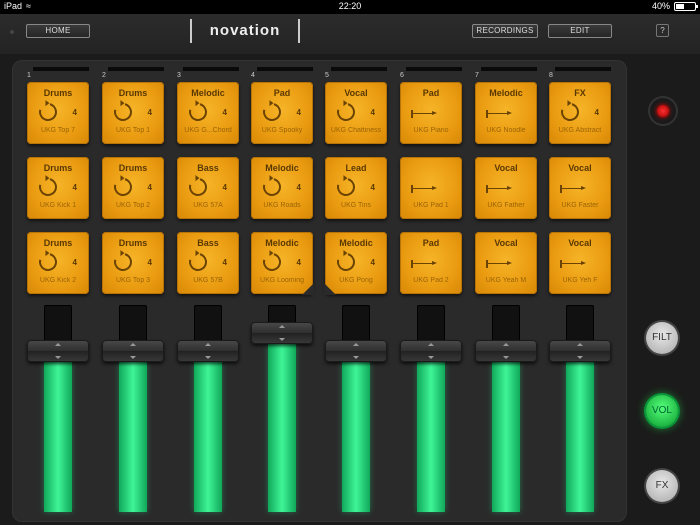 The image size is (700, 525). Describe the element at coordinates (58, 188) in the screenshot. I see `clip-pad: Drums 4 UKG Kick 1` at that location.